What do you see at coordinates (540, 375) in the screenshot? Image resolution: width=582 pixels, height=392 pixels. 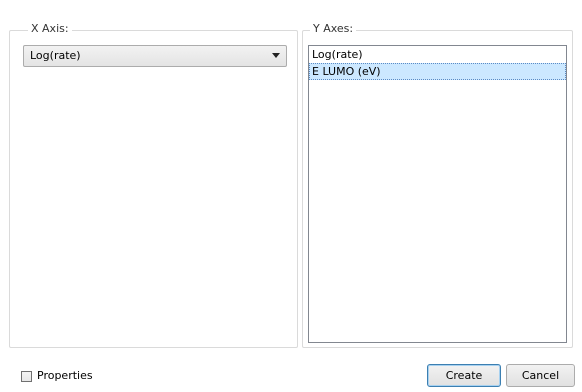 I see `cancel-button: Cancel` at bounding box center [540, 375].